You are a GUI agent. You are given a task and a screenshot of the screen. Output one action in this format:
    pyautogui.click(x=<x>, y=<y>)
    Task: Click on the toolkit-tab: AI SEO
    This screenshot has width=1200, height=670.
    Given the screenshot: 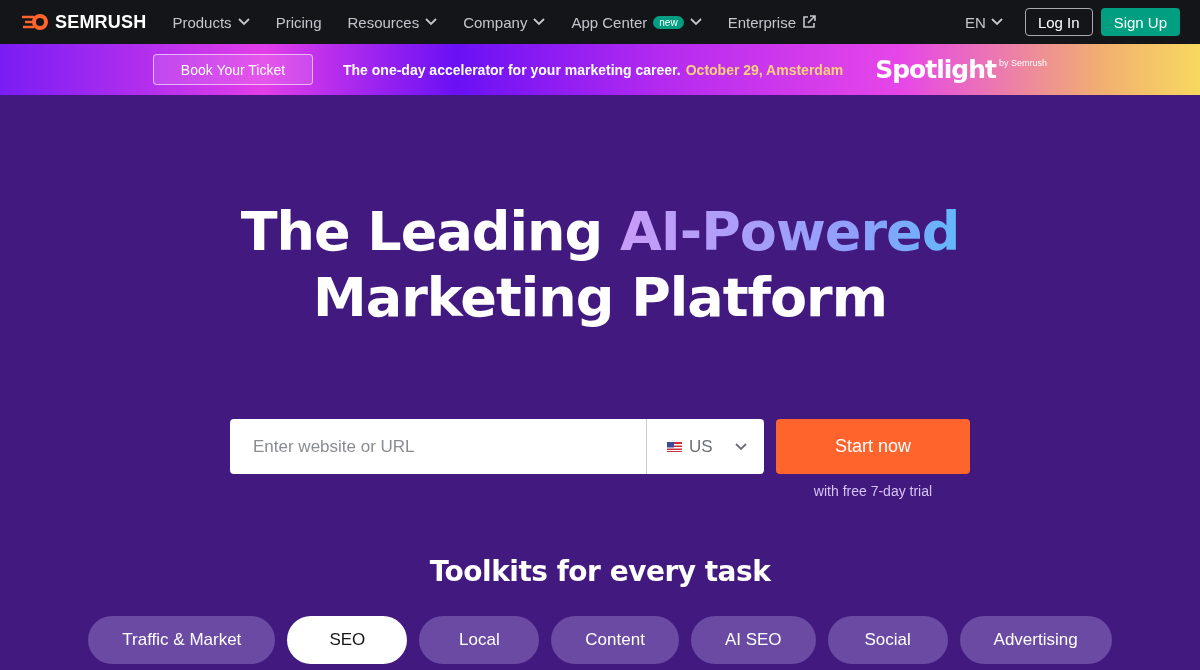 What is the action you would take?
    pyautogui.click(x=753, y=640)
    